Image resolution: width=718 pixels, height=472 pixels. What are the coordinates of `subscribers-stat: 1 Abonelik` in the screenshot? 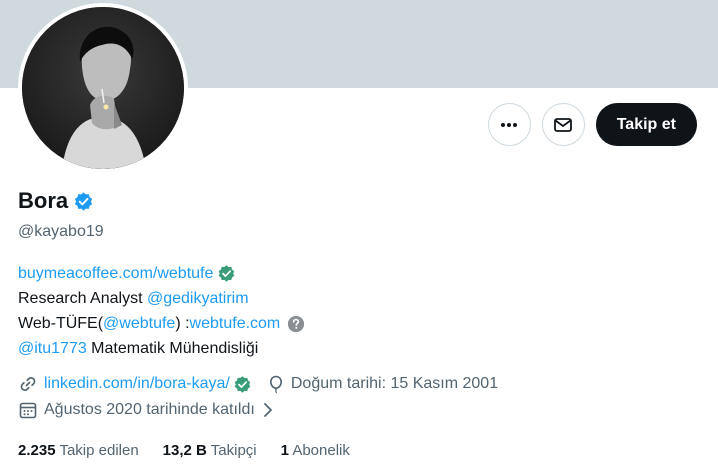 It's located at (315, 450).